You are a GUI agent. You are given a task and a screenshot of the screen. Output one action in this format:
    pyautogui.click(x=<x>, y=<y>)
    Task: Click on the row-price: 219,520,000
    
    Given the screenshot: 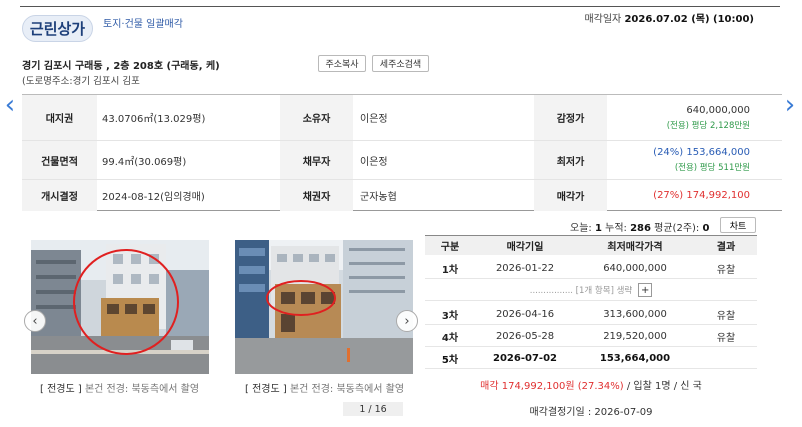 What is the action you would take?
    pyautogui.click(x=635, y=336)
    